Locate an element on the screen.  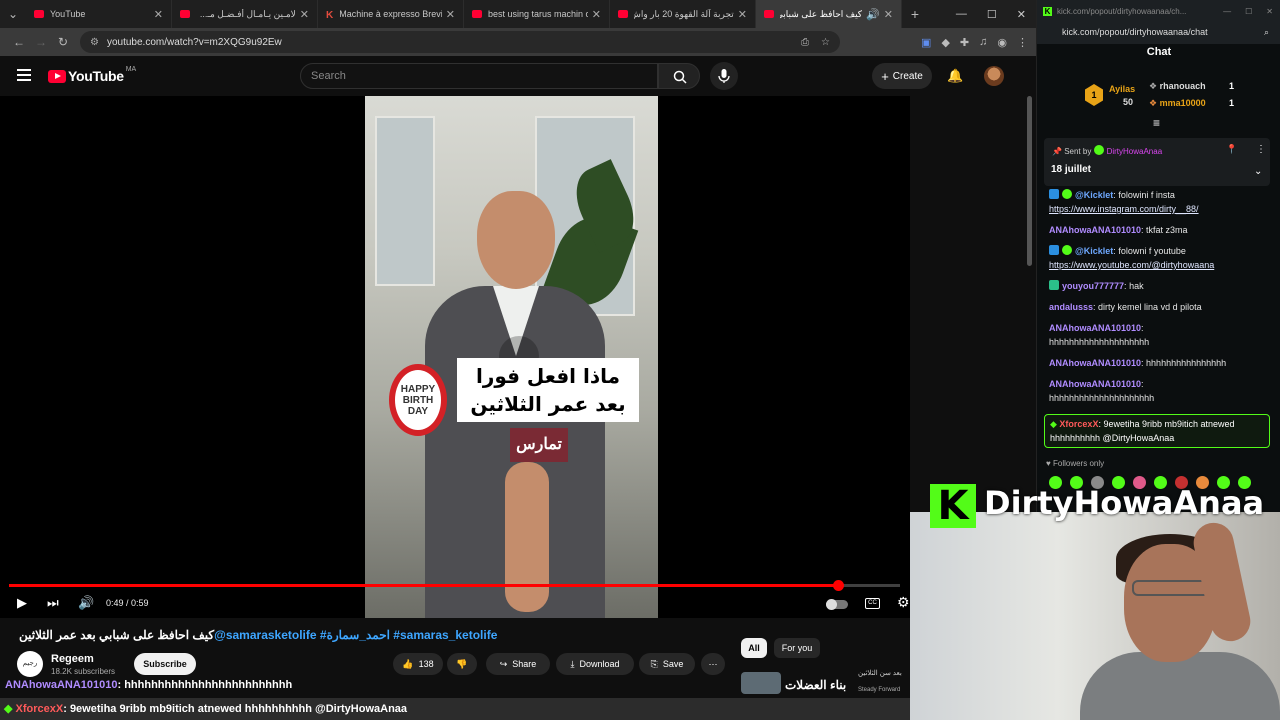
captions-button: CC is located at coordinates (872, 603).